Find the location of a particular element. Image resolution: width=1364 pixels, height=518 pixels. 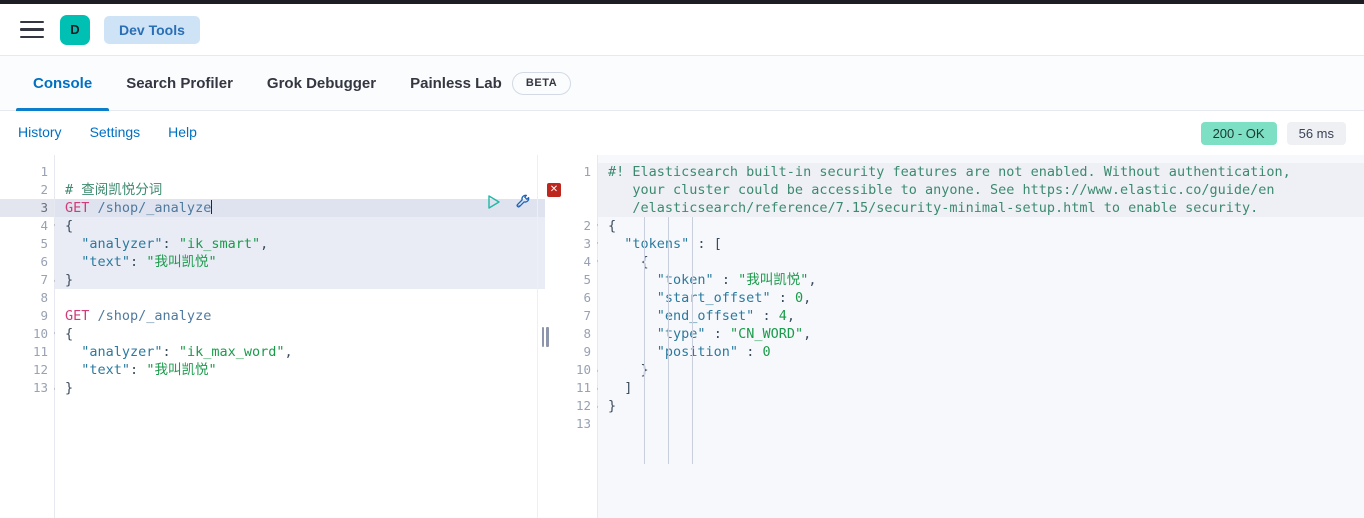

tab-grok-debugger: Grok Debugger is located at coordinates (321, 83).